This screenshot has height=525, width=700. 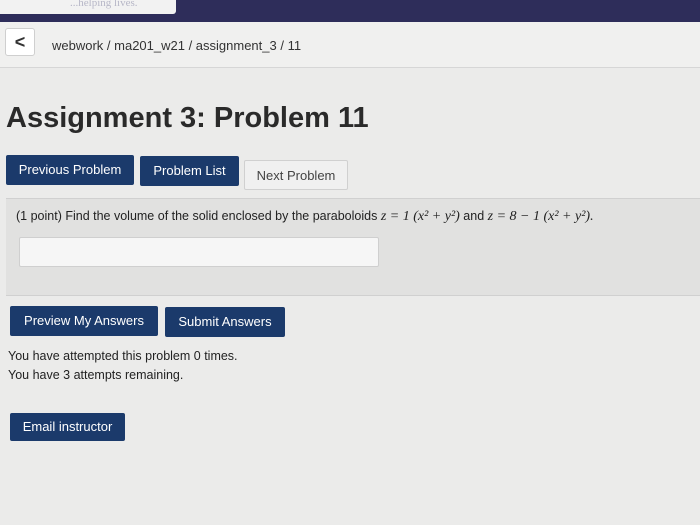 What do you see at coordinates (70, 170) in the screenshot?
I see `previous-problem-button: Previous Problem` at bounding box center [70, 170].